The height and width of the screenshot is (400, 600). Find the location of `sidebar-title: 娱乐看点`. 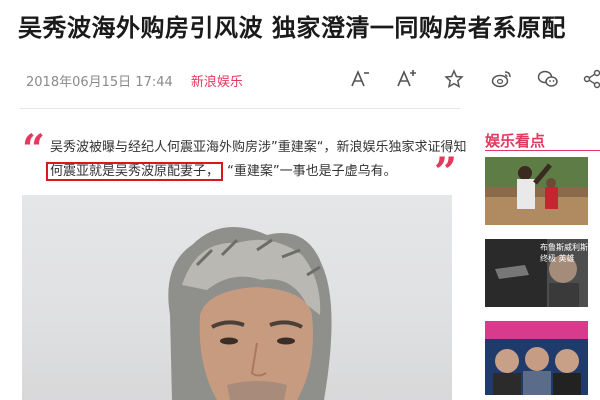

sidebar-title: 娱乐看点 is located at coordinates (515, 141).